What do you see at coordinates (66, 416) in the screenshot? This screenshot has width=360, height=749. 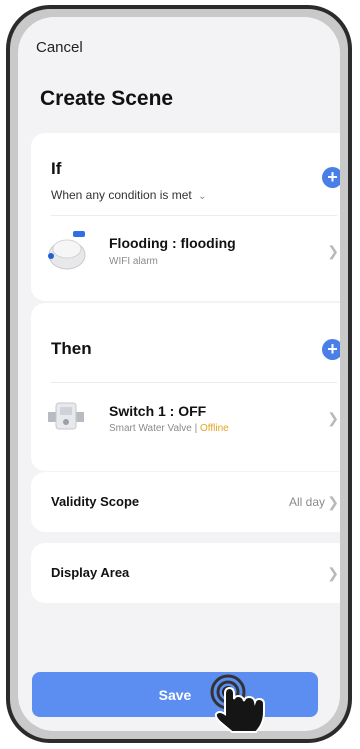 I see `water-valve-icon` at bounding box center [66, 416].